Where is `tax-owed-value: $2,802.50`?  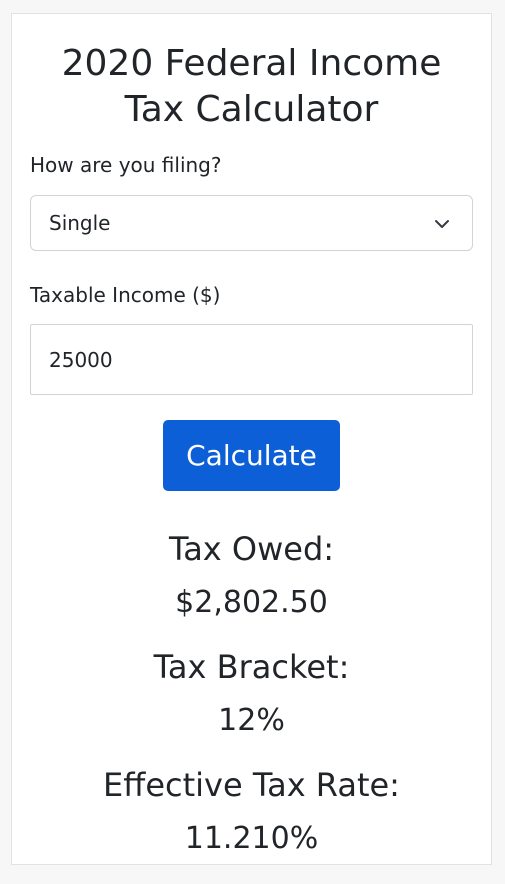 tax-owed-value: $2,802.50 is located at coordinates (251, 602).